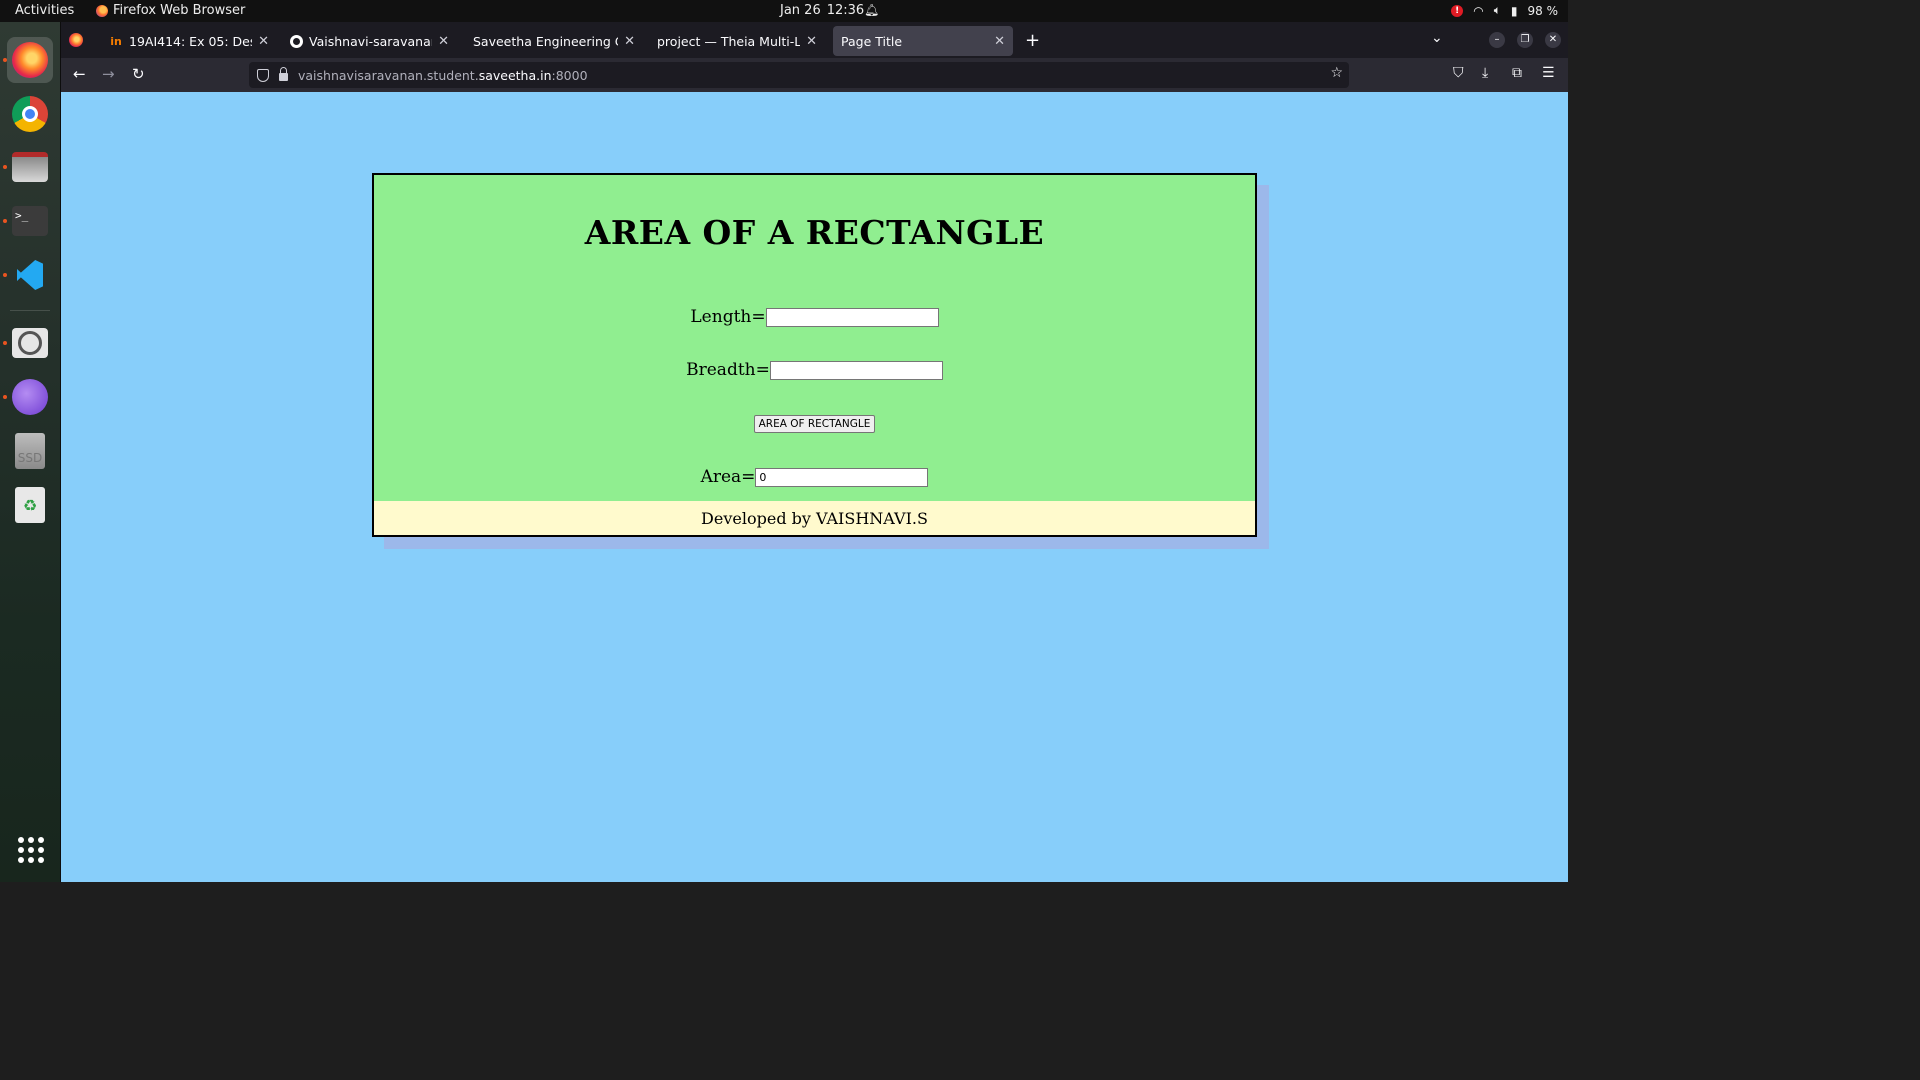 The height and width of the screenshot is (1080, 1920). Describe the element at coordinates (545, 41) in the screenshot. I see `tab-title: Saveetha Engineering Colleg` at that location.